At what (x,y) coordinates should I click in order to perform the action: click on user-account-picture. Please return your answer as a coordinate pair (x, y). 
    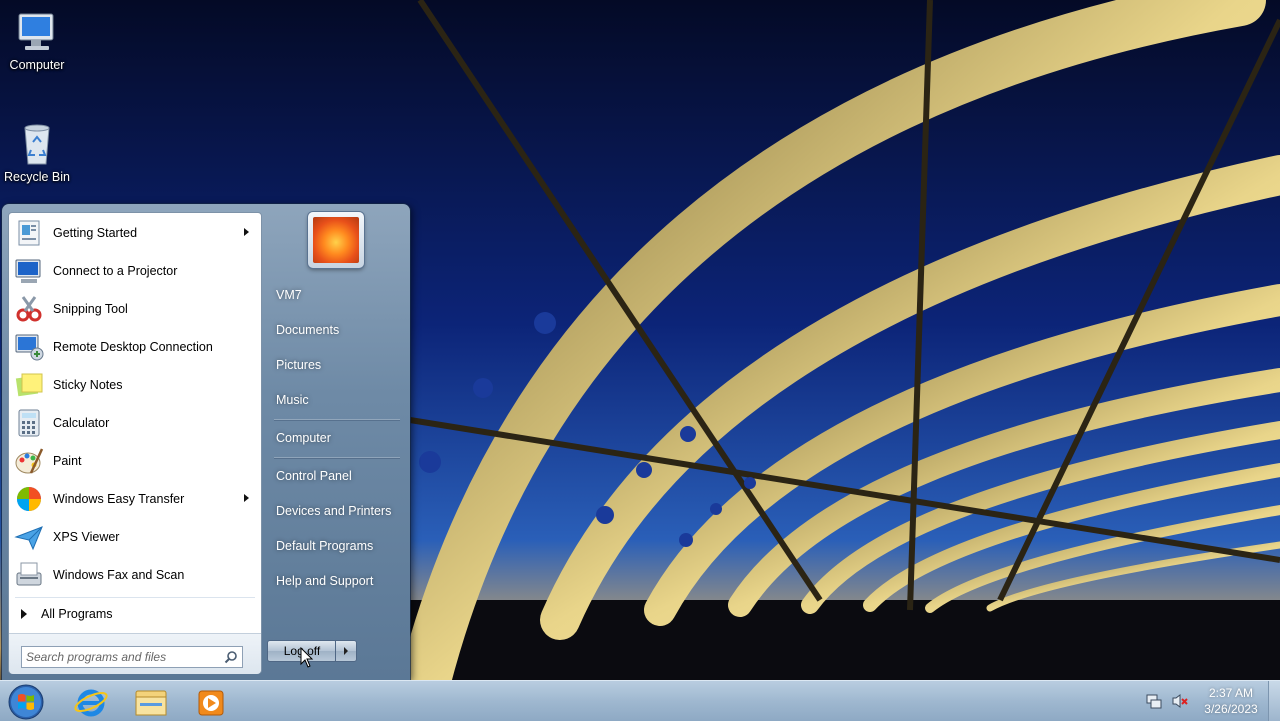
    Looking at the image, I should click on (336, 240).